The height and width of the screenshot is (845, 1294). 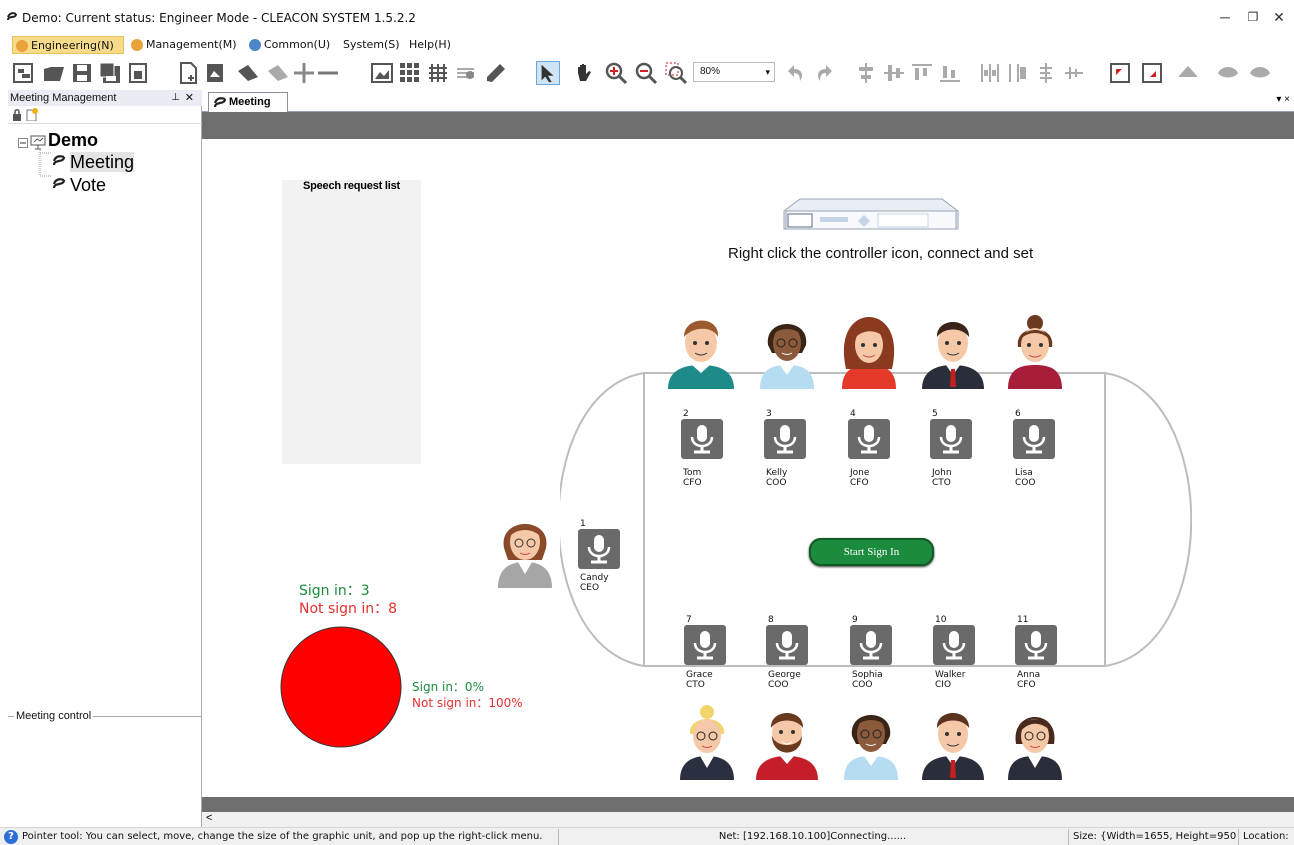 What do you see at coordinates (594, 583) in the screenshot?
I see `seat-label-chair: Candy CEO` at bounding box center [594, 583].